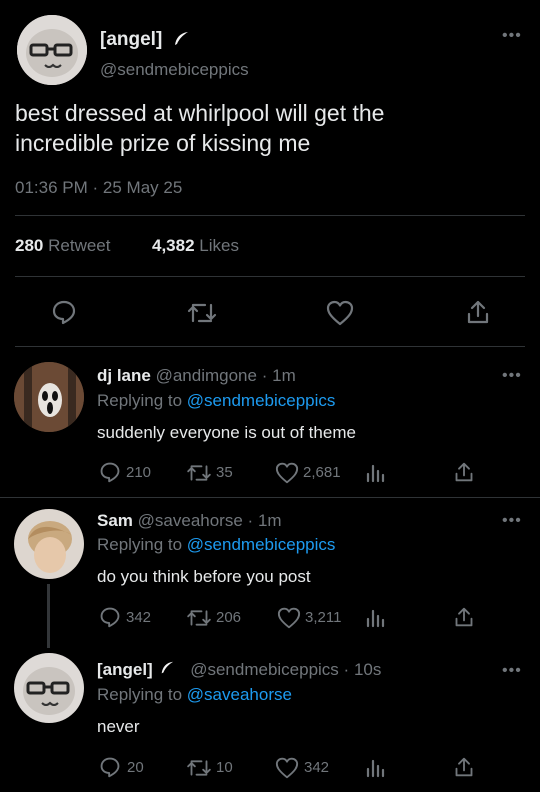  I want to click on like-label: Likes, so click(219, 245).